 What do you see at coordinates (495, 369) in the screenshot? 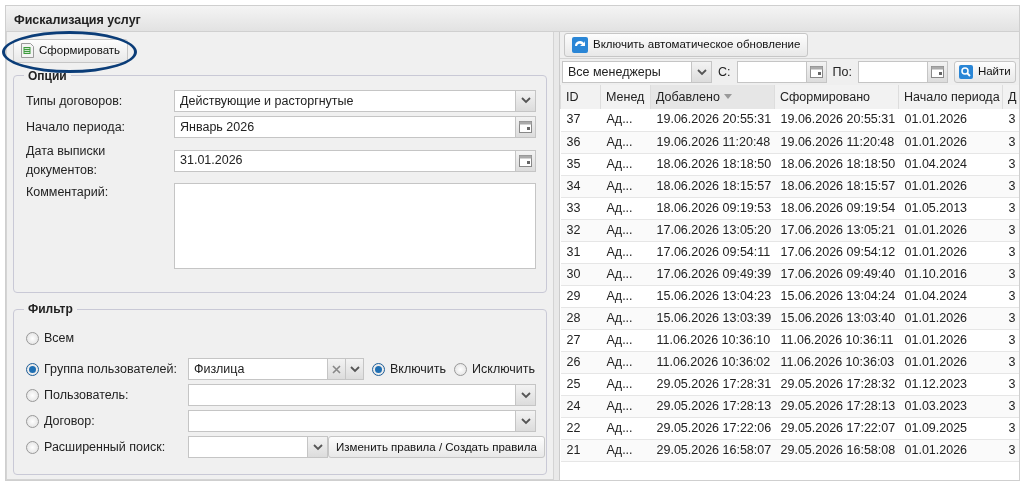
I see `mode-radio: Исключить` at bounding box center [495, 369].